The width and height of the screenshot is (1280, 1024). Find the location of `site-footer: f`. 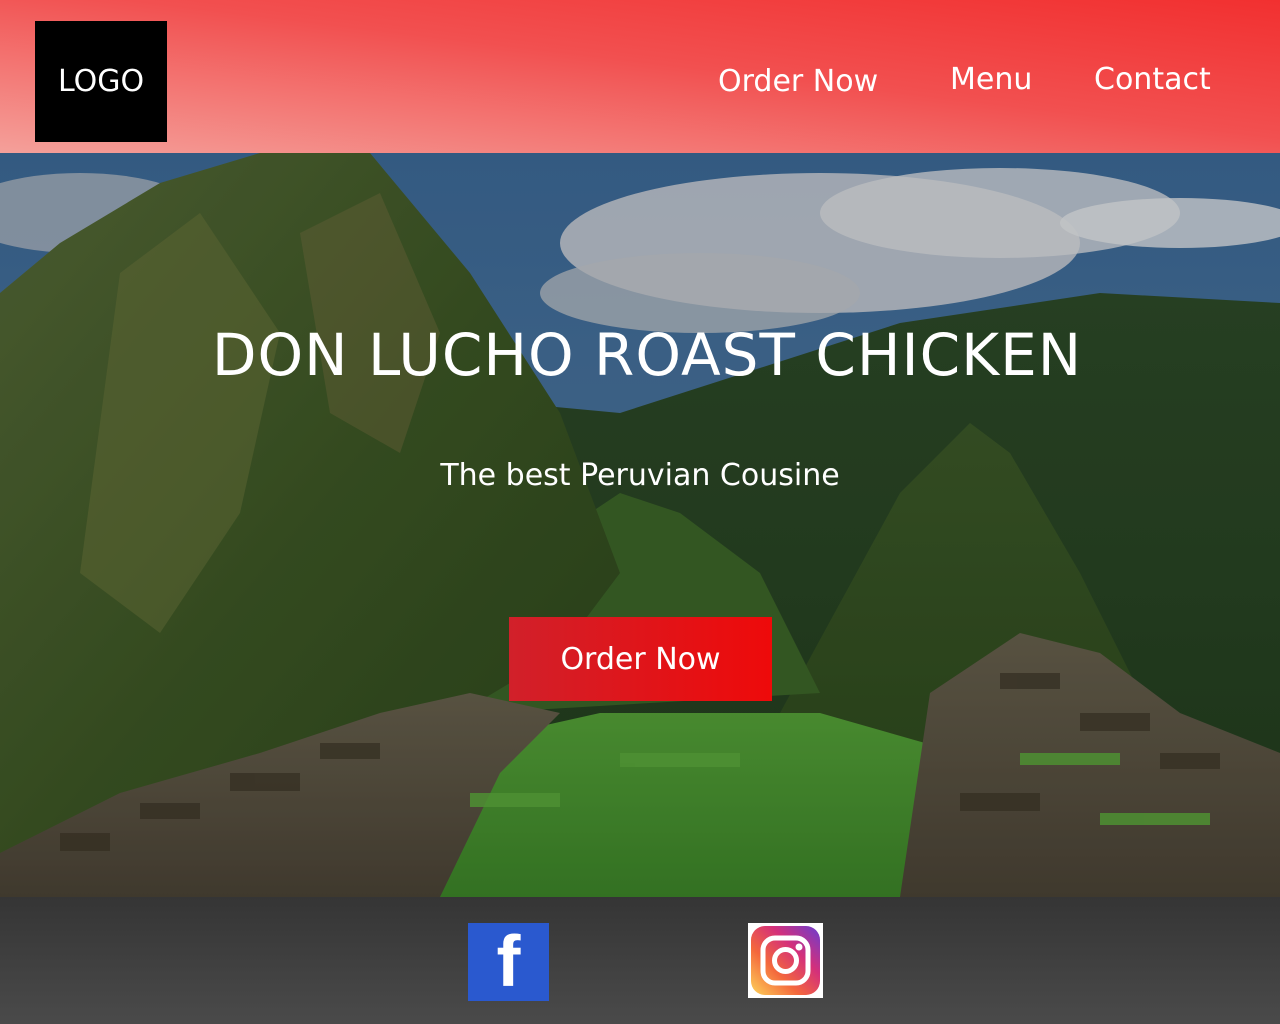

site-footer: f is located at coordinates (640, 960).